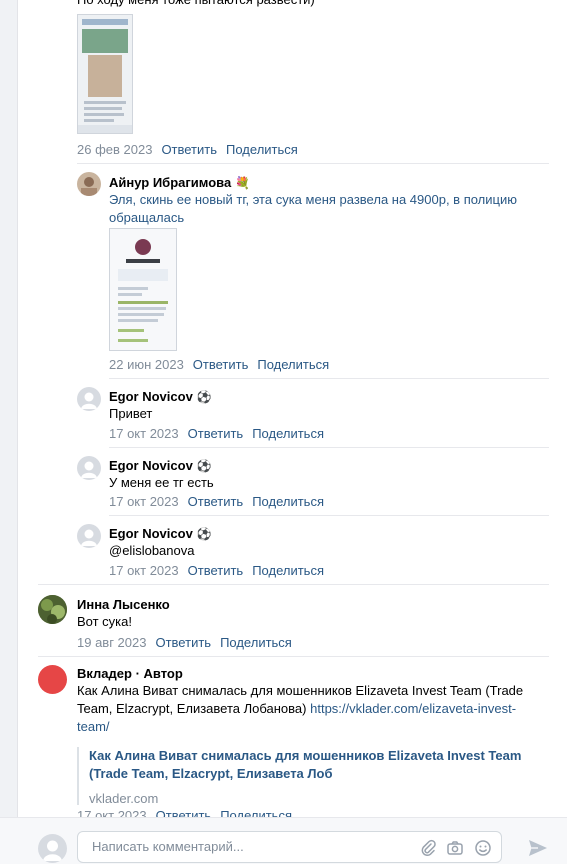 The width and height of the screenshot is (567, 864). I want to click on top-comment-text: По ходу меня тоже пытаются развести), so click(307, 4).